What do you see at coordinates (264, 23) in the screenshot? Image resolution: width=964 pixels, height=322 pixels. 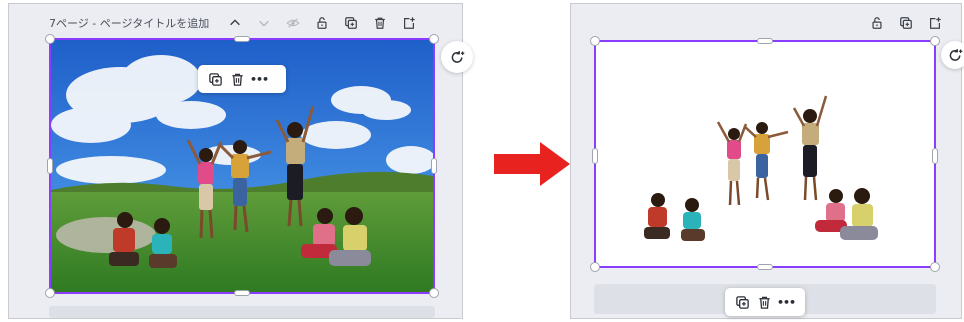 I see `chevron-down-icon` at bounding box center [264, 23].